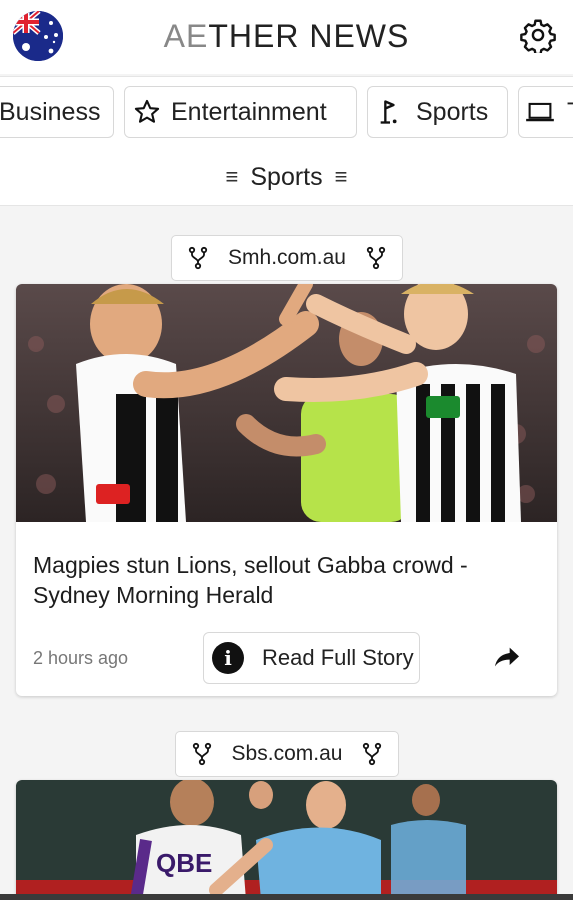 The height and width of the screenshot is (900, 573). What do you see at coordinates (388, 112) in the screenshot?
I see `golf-flag-icon` at bounding box center [388, 112].